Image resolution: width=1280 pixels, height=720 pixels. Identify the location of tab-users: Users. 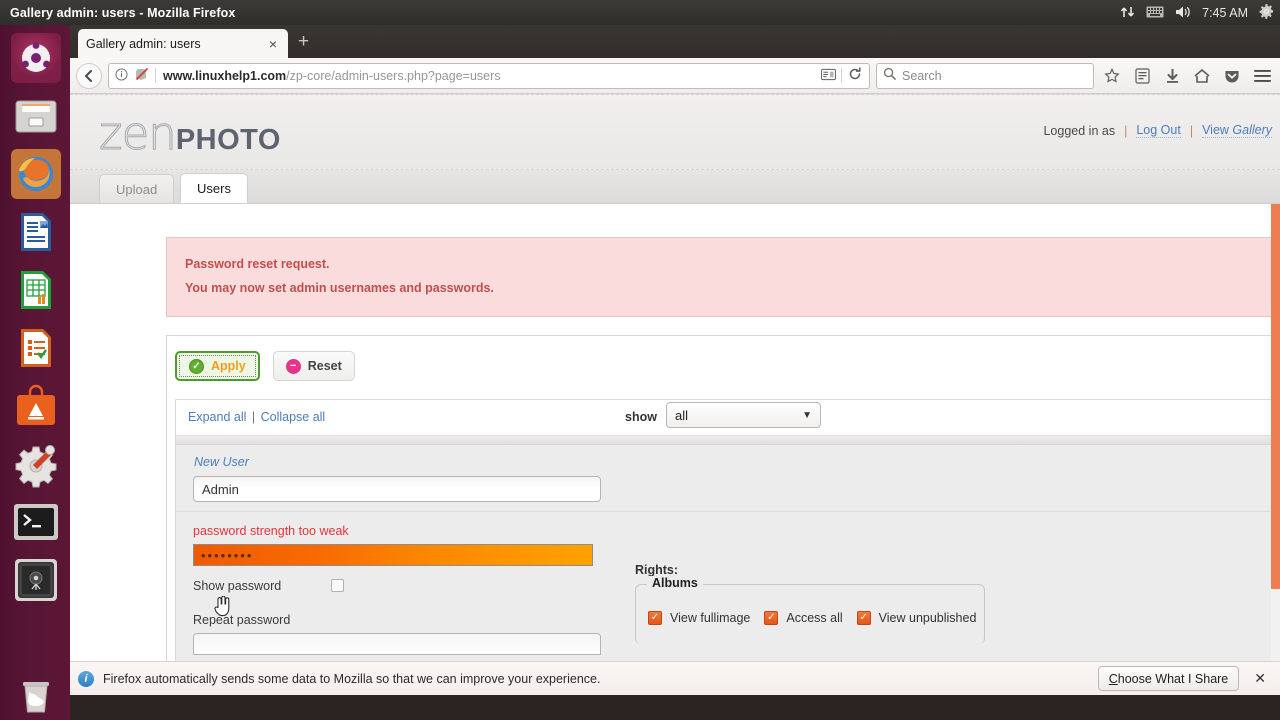
(214, 188).